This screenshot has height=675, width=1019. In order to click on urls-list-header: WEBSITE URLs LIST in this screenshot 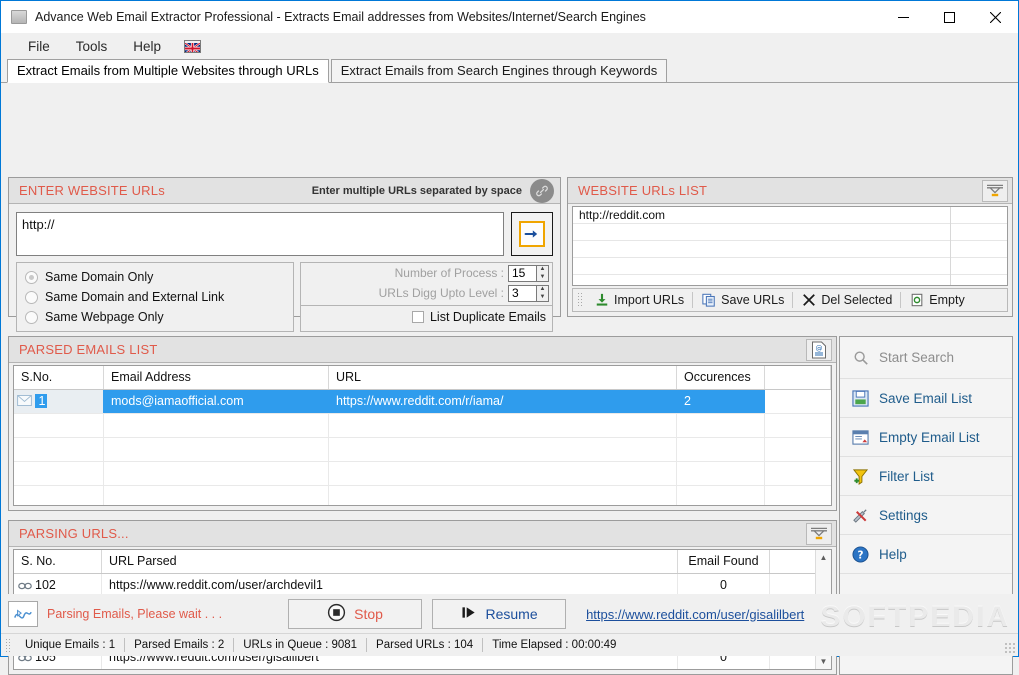, I will do `click(790, 191)`.